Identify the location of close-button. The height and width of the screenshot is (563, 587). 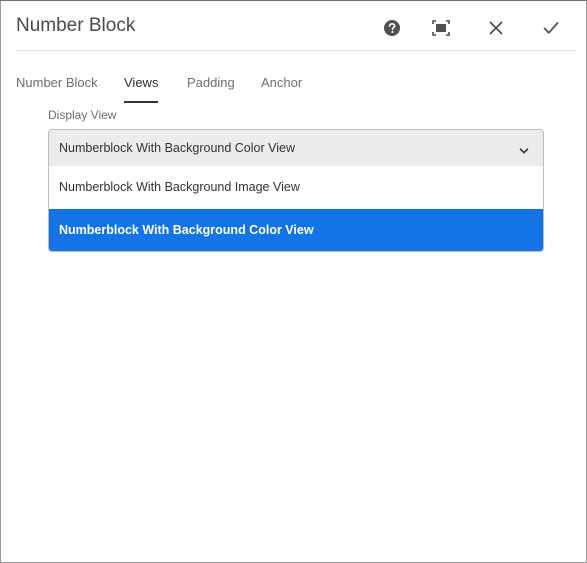
(496, 28).